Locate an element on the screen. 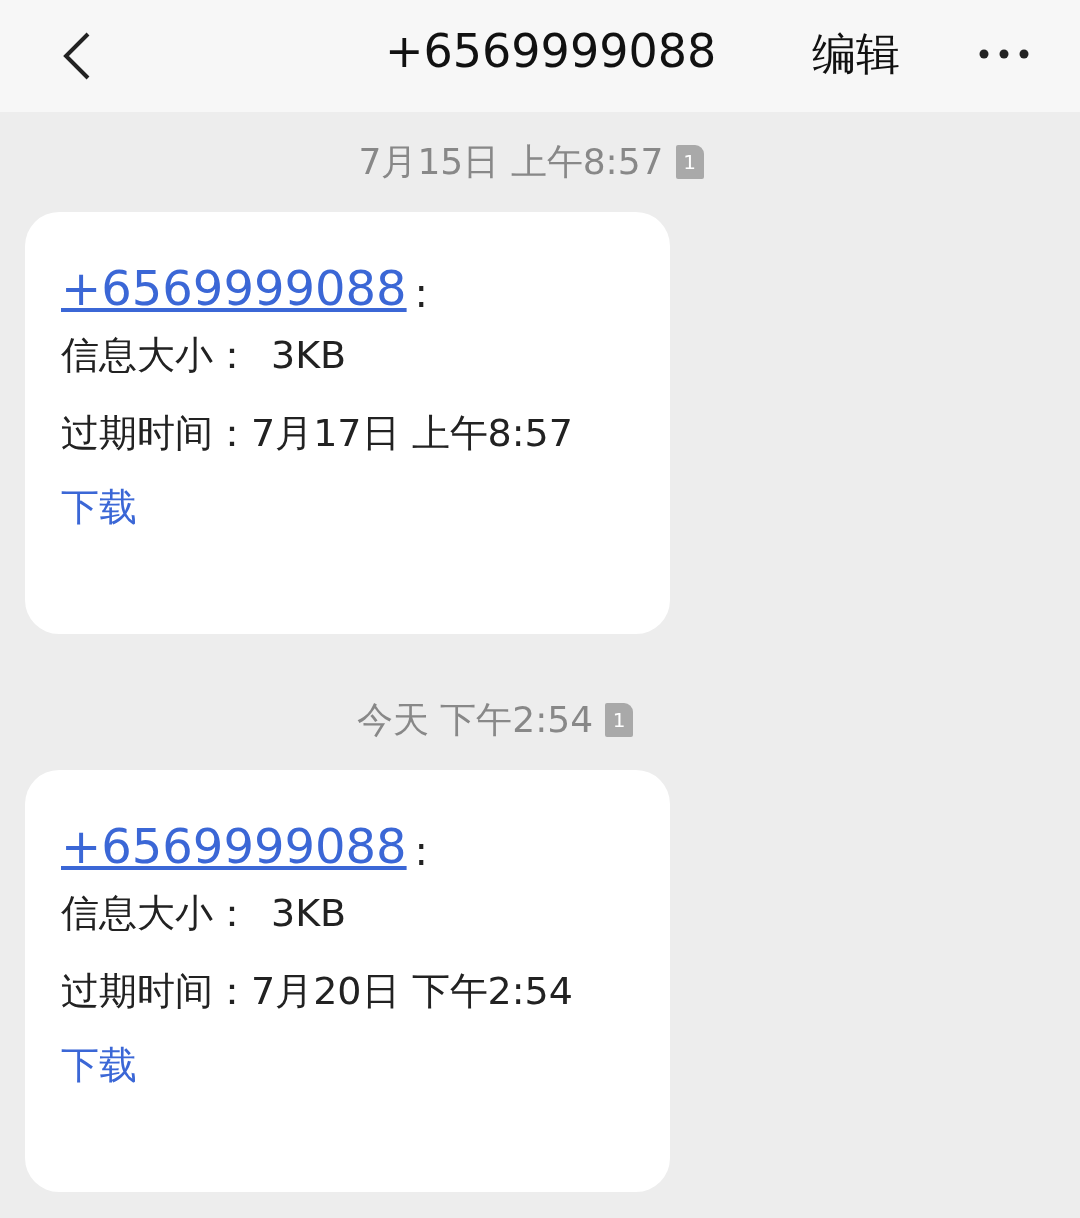  conversation-title: +6569999088 is located at coordinates (551, 51).